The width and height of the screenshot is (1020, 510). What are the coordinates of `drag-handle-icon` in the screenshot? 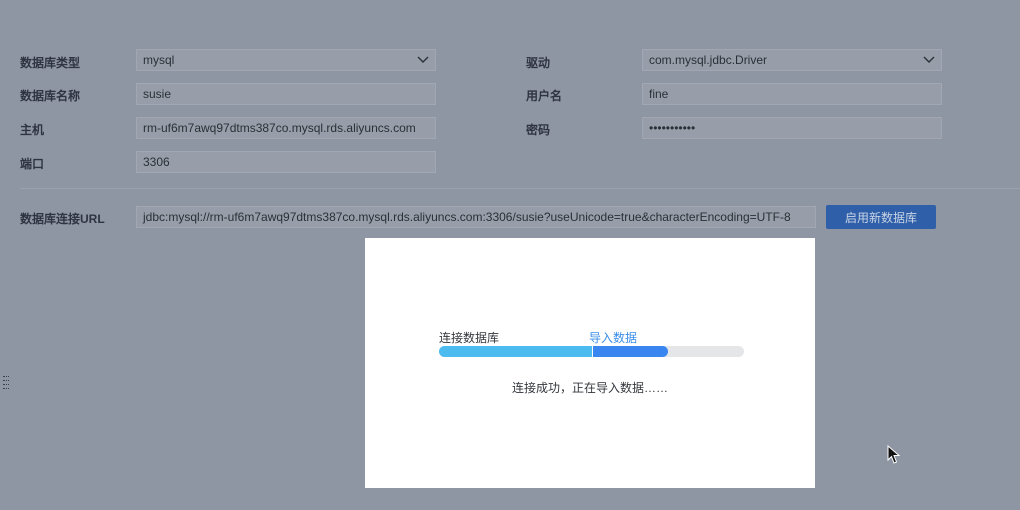 It's located at (6, 383).